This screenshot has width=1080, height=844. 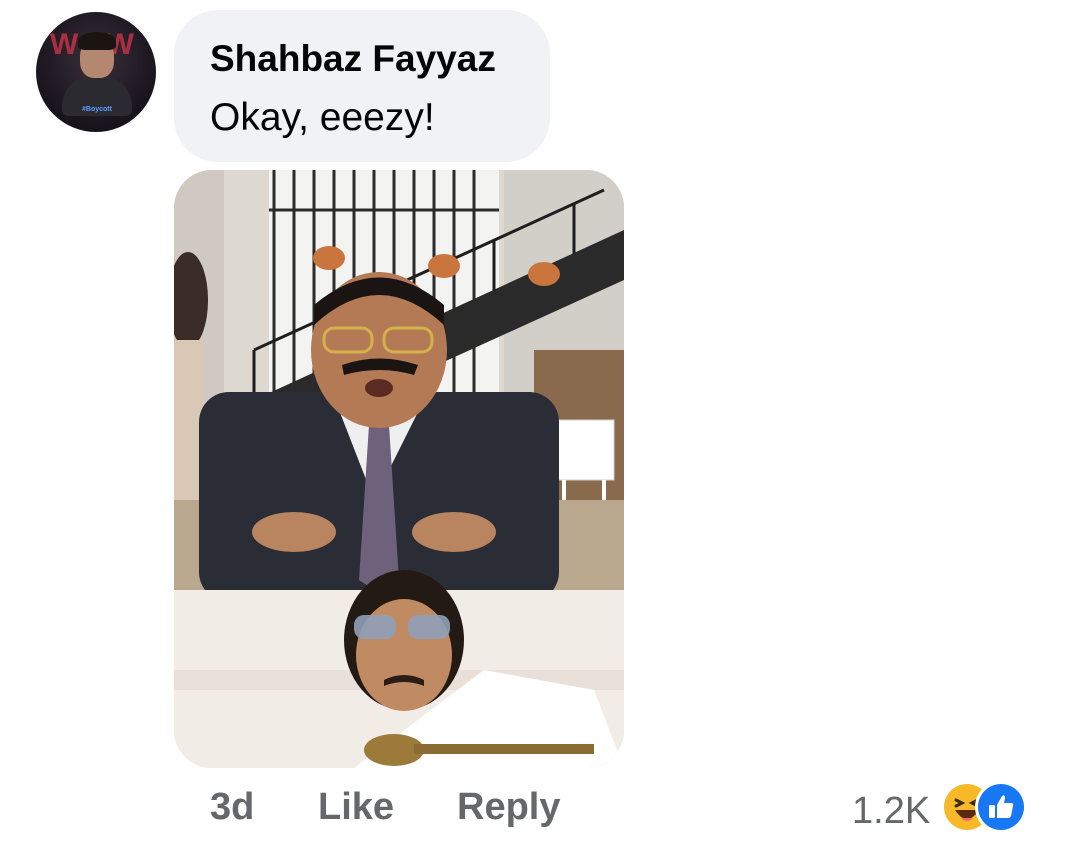 What do you see at coordinates (96, 72) in the screenshot?
I see `profile-avatar: WOW #Boycott` at bounding box center [96, 72].